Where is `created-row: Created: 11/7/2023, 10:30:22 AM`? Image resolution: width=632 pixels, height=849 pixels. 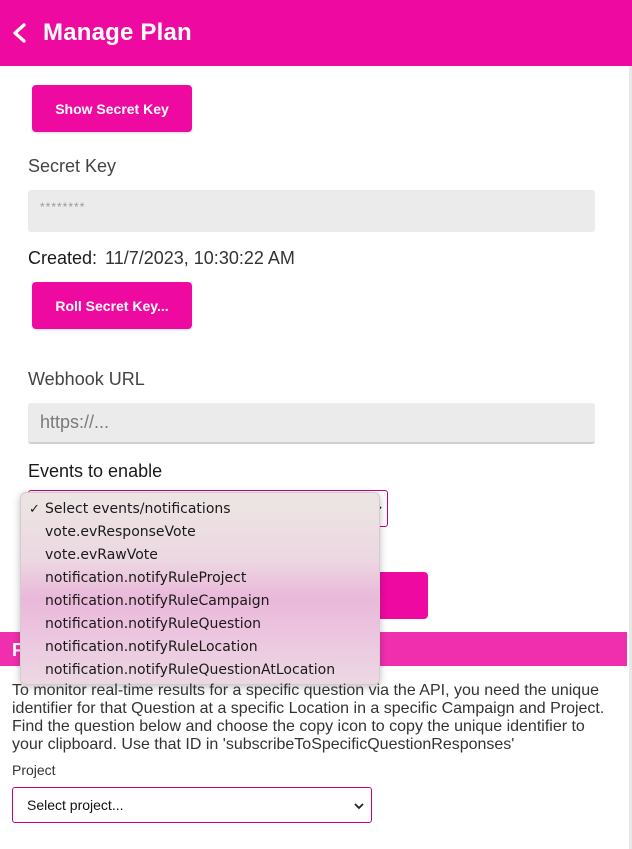 created-row: Created: 11/7/2023, 10:30:22 AM is located at coordinates (161, 258).